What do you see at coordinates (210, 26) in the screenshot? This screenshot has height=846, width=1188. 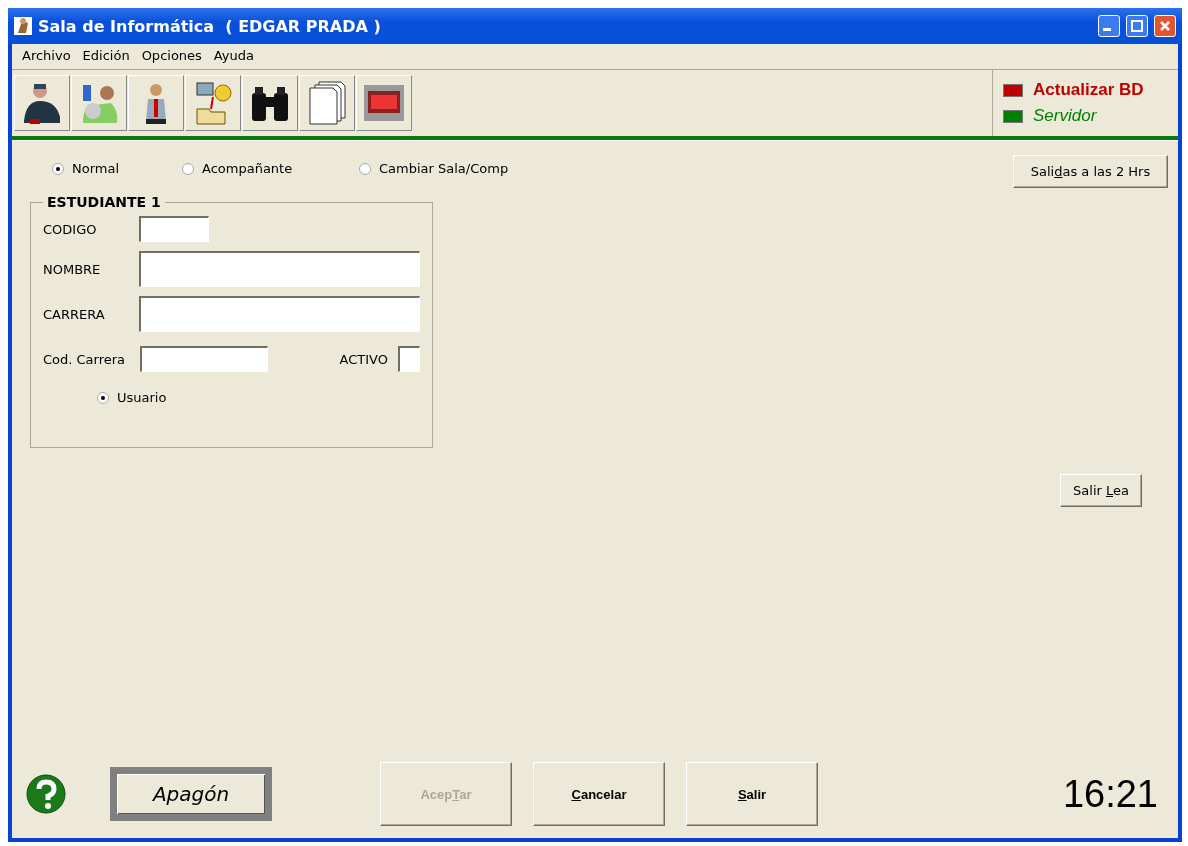 I see `window-title: Sala de Informática ( EDGAR PRADA )` at bounding box center [210, 26].